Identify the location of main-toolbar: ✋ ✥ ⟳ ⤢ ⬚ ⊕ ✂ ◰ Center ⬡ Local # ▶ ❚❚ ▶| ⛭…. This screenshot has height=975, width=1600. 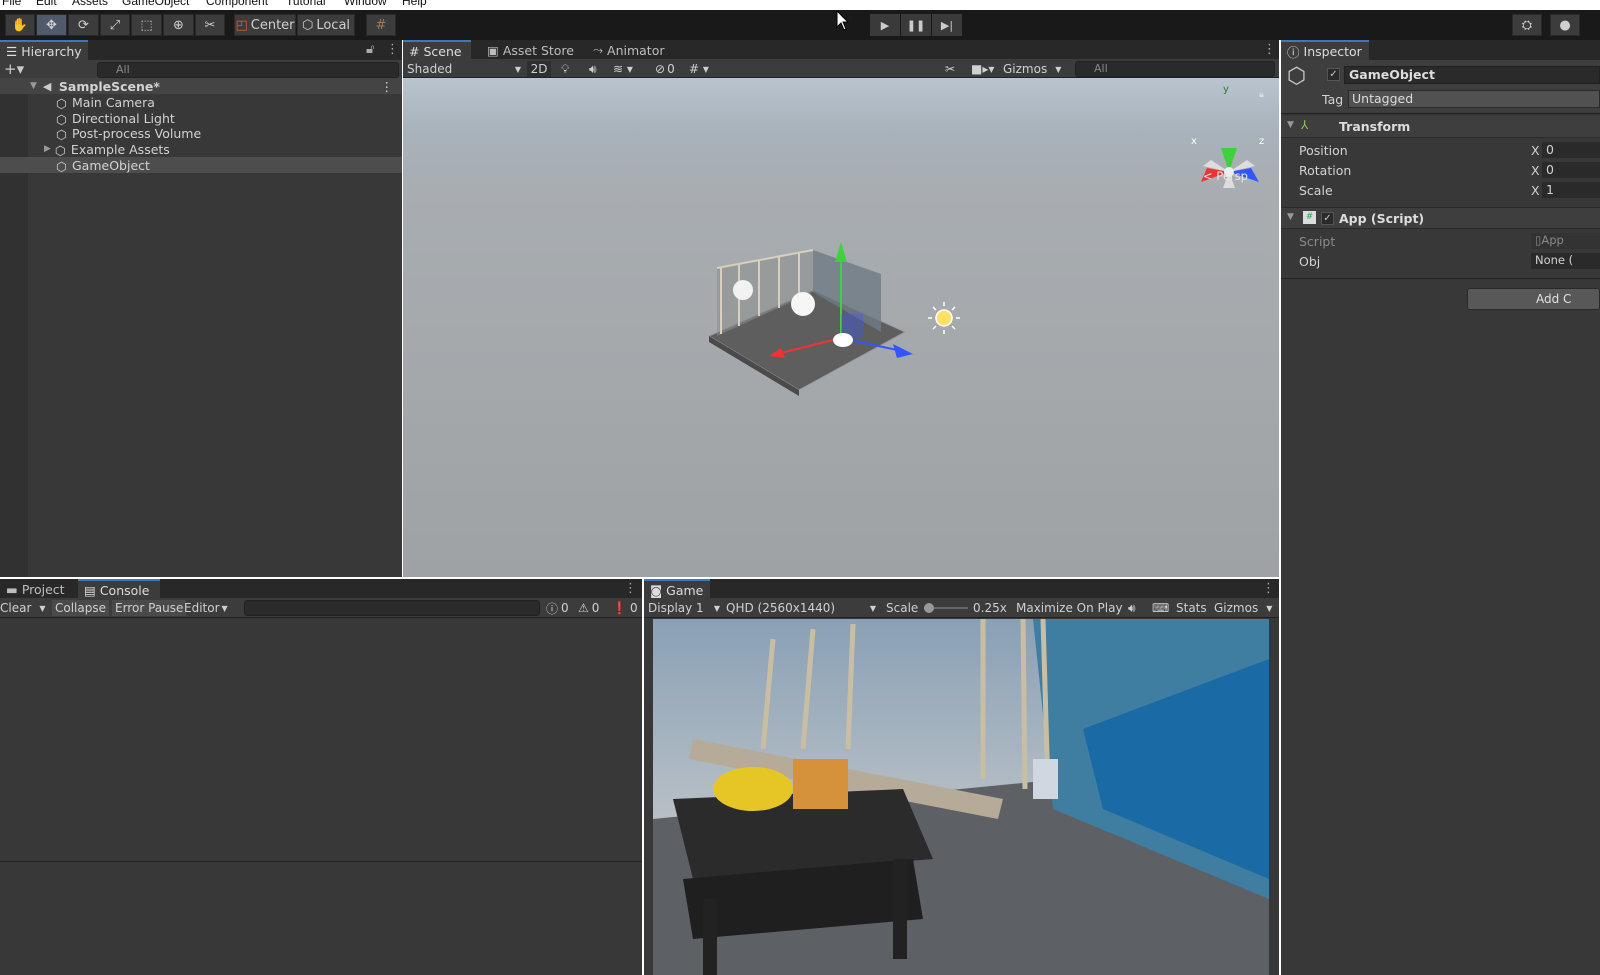
(800, 25).